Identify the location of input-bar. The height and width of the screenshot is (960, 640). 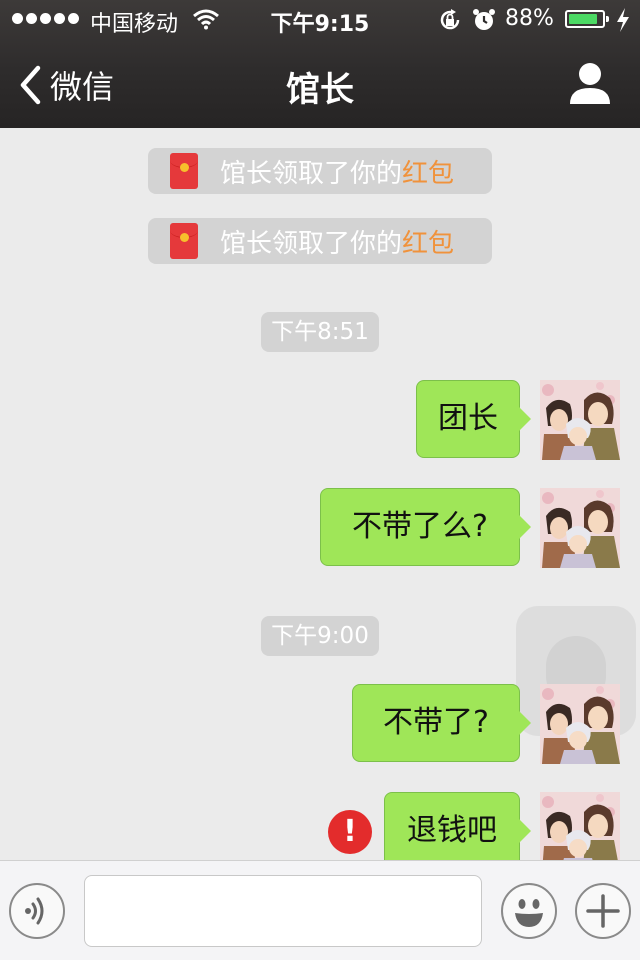
(320, 910).